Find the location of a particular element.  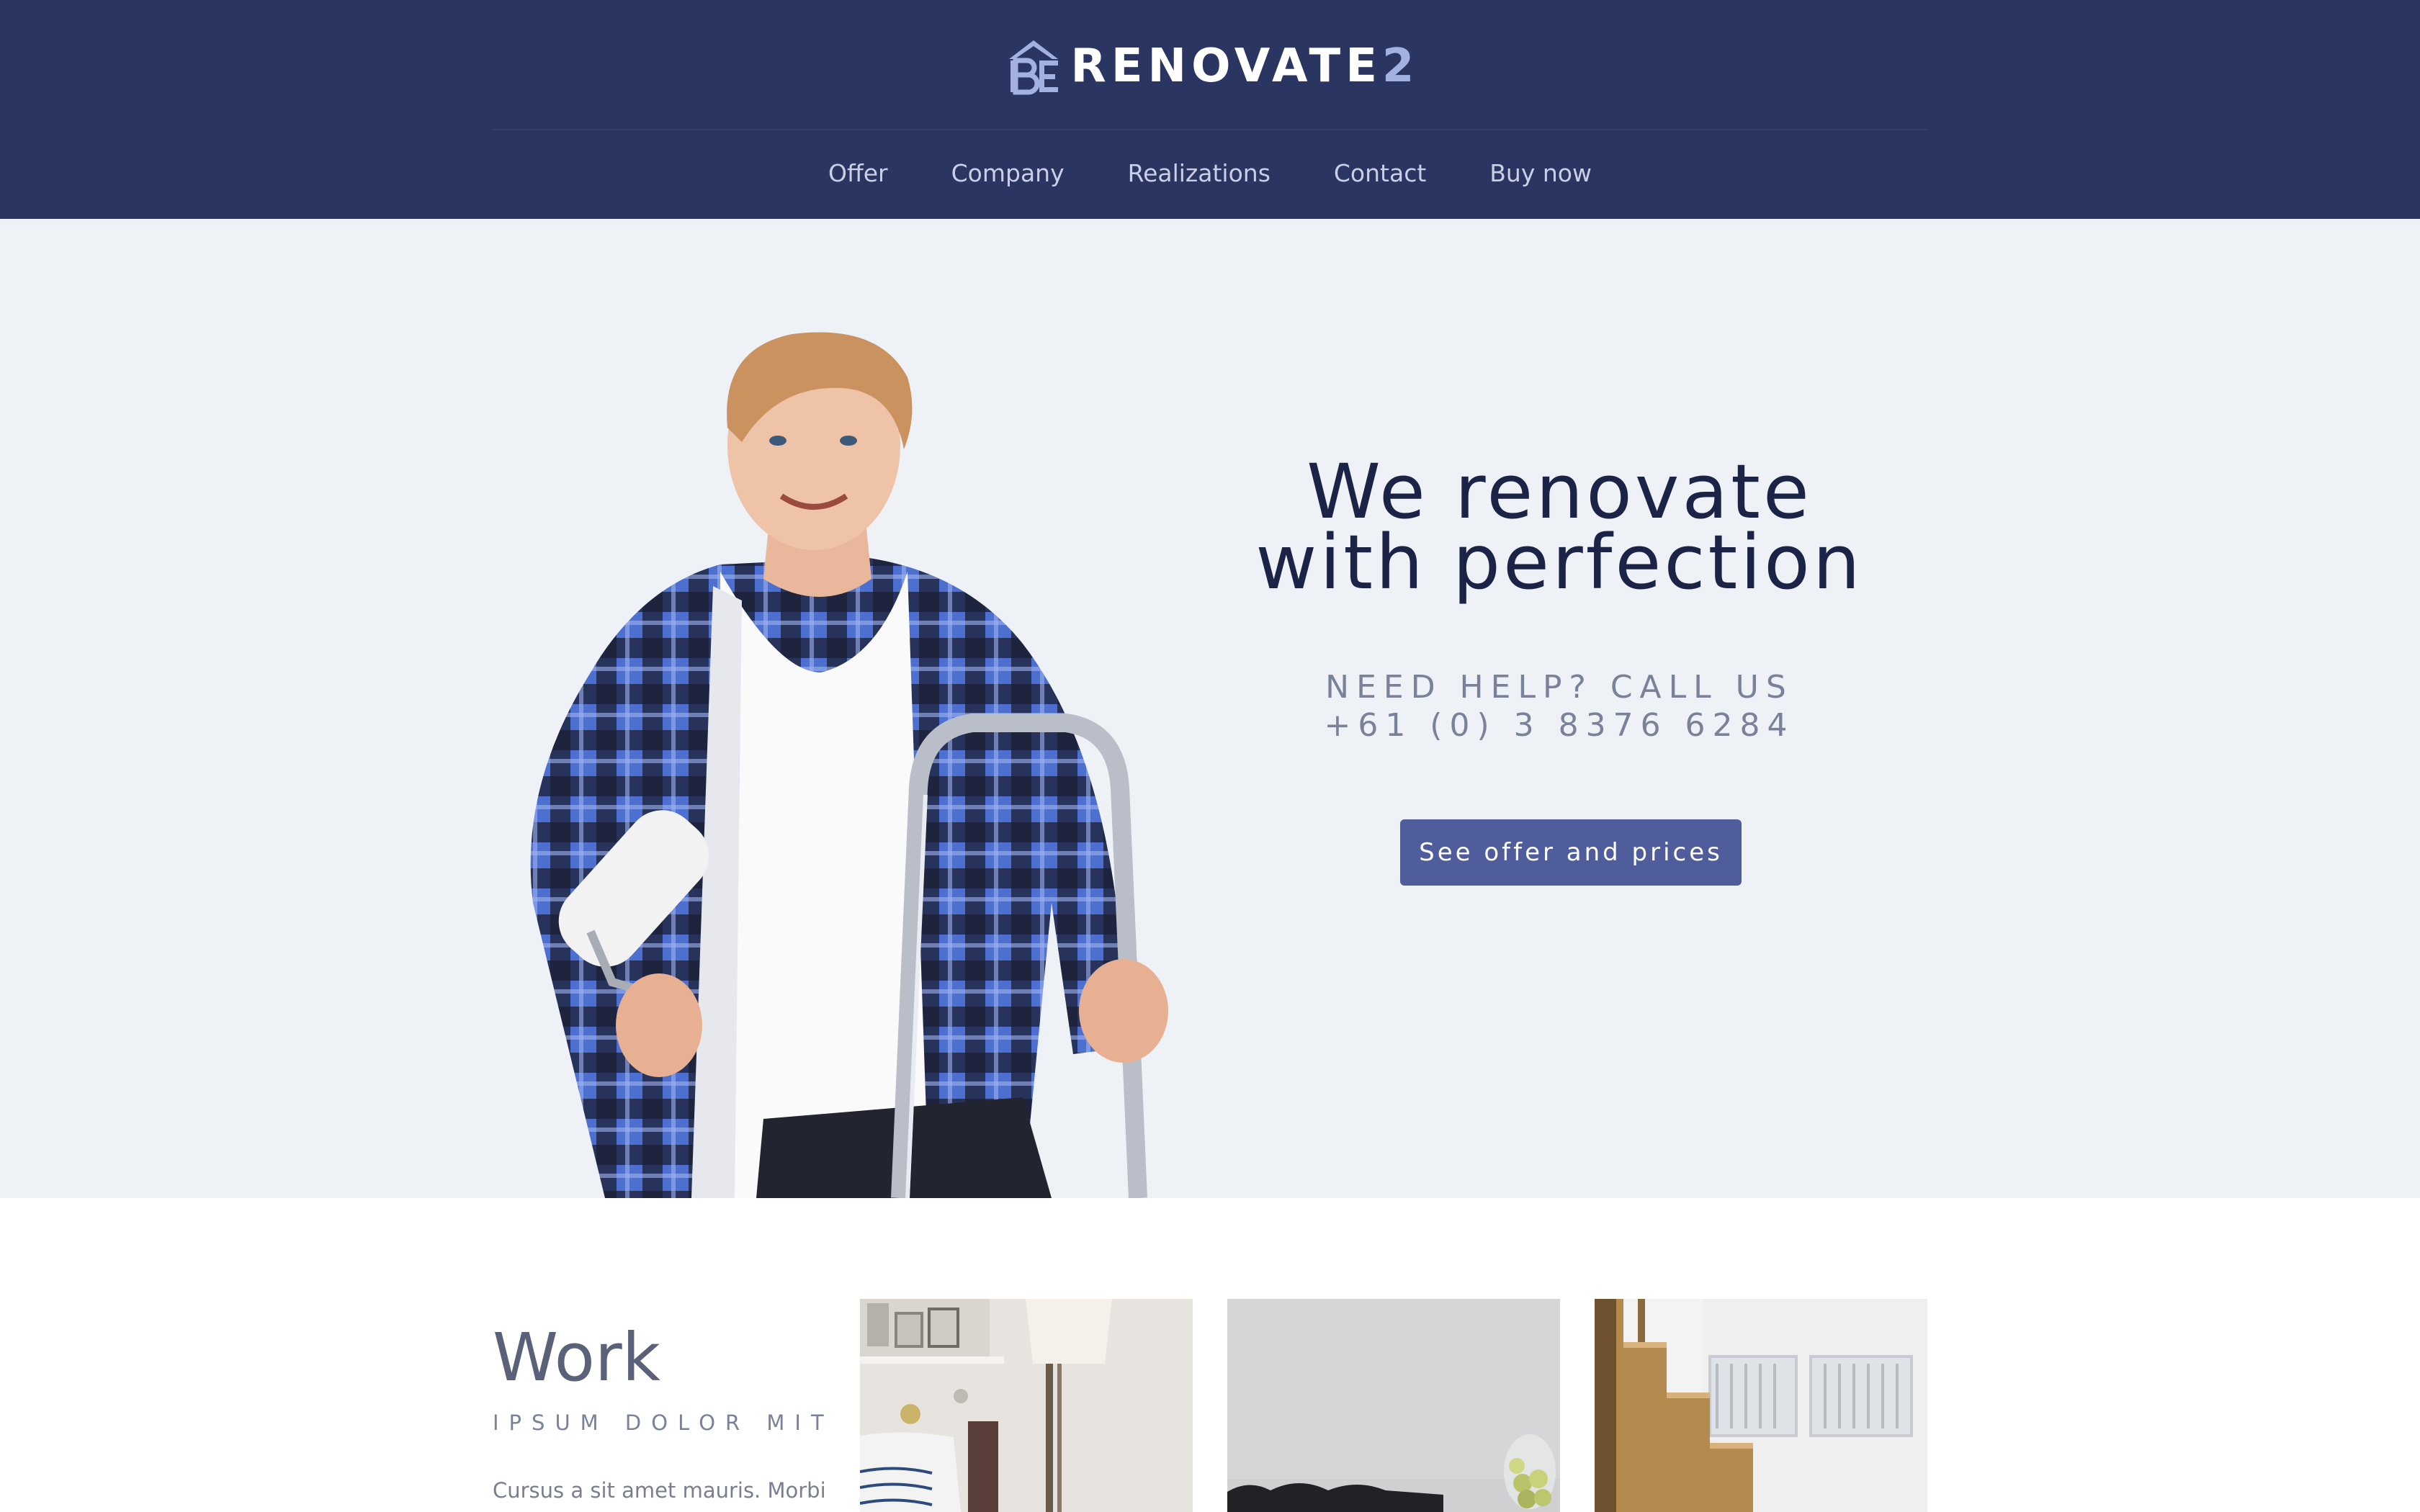

interior-photo is located at coordinates (1026, 1405).